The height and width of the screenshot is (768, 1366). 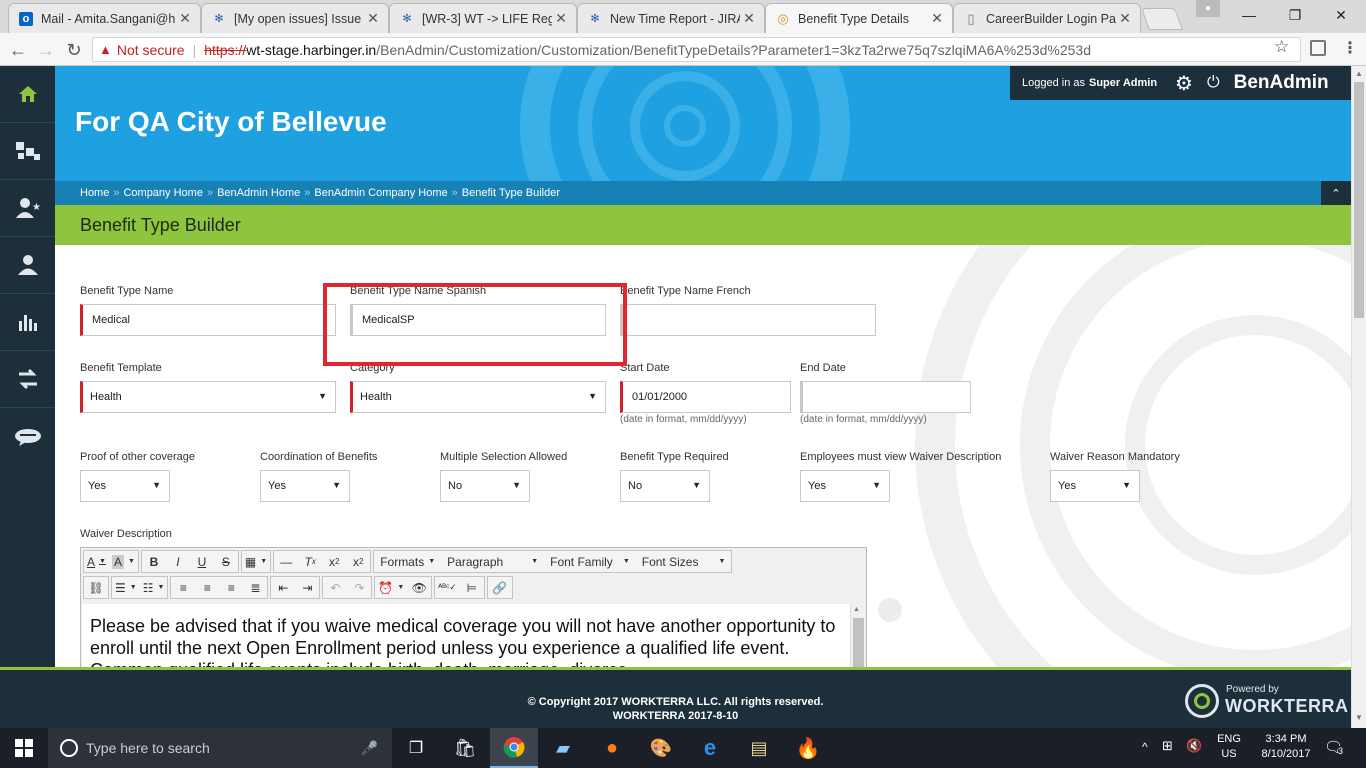 What do you see at coordinates (485, 486) in the screenshot?
I see `multiple-selection-select: No ▼` at bounding box center [485, 486].